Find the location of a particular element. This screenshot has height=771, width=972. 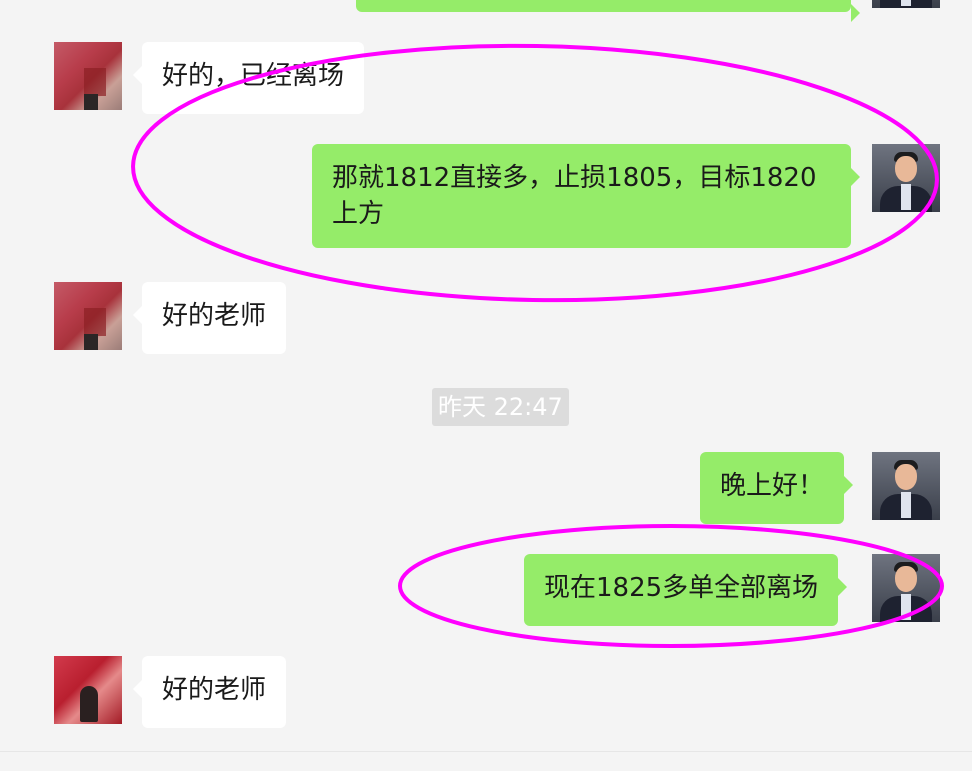

divider is located at coordinates (486, 751).